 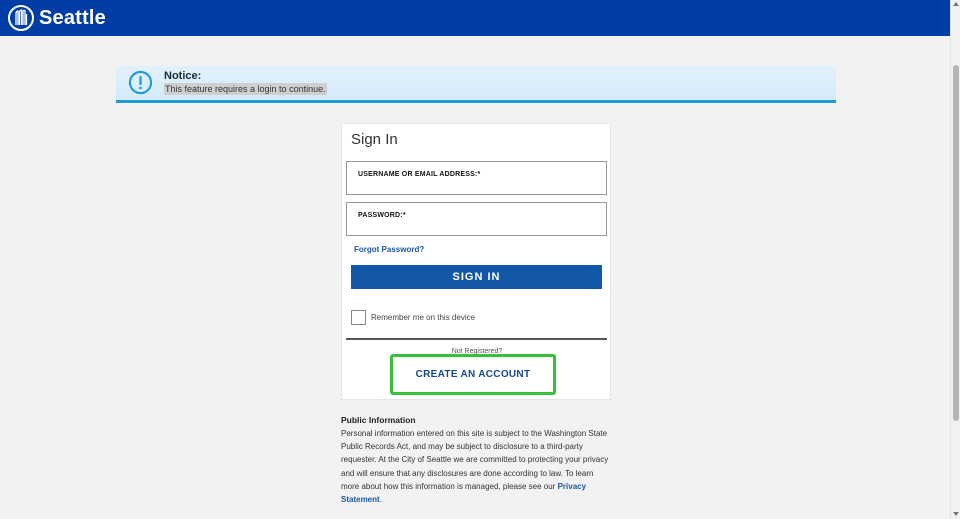 I want to click on site-header: Seattle, so click(x=475, y=18).